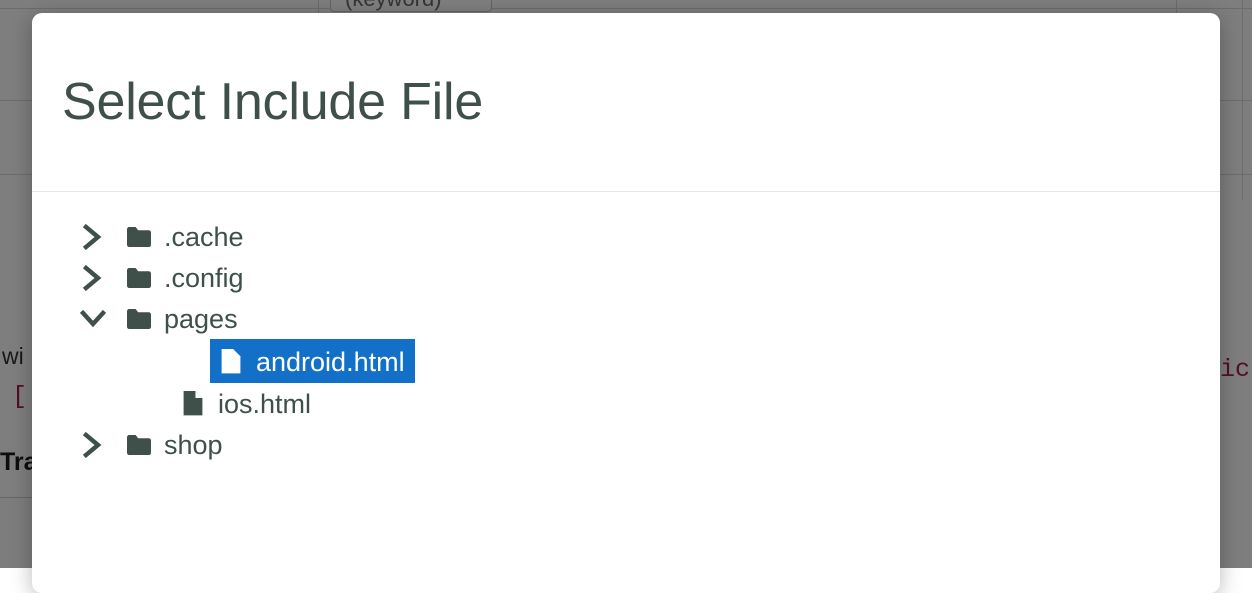  What do you see at coordinates (626, 403) in the screenshot?
I see `tree-item-ioshtml: ios.html` at bounding box center [626, 403].